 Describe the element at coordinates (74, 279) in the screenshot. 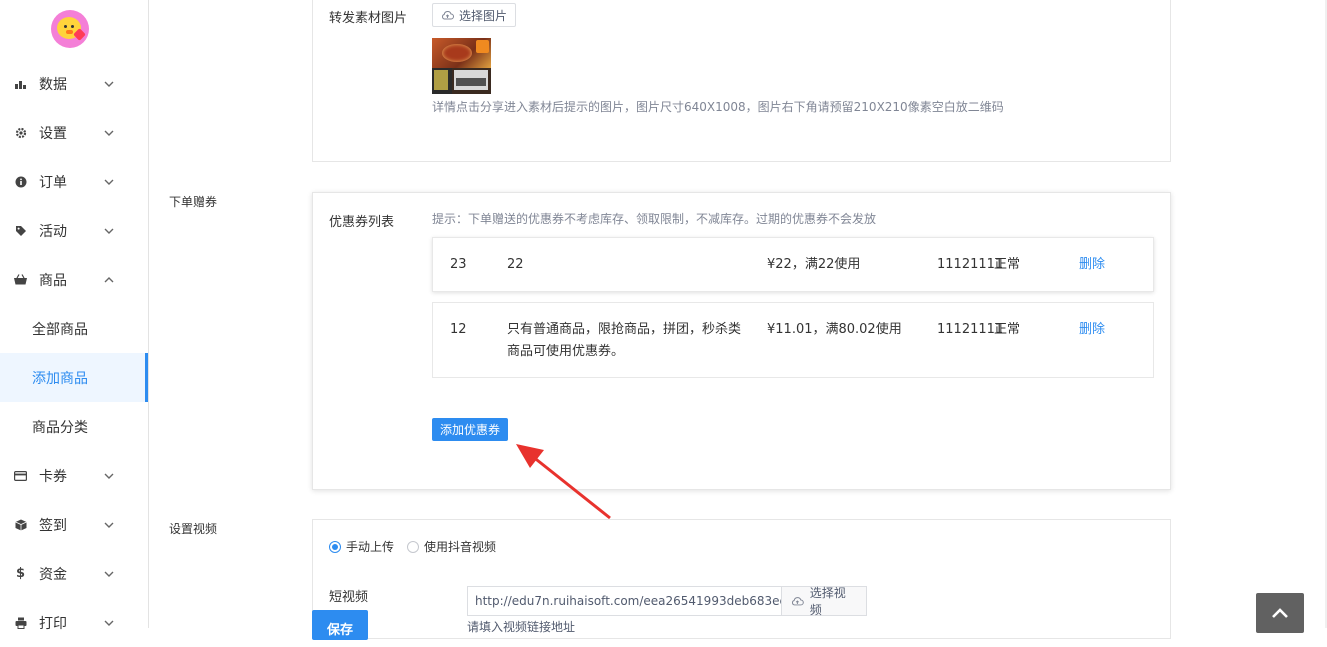

I see `menu-item-products: 商品` at that location.